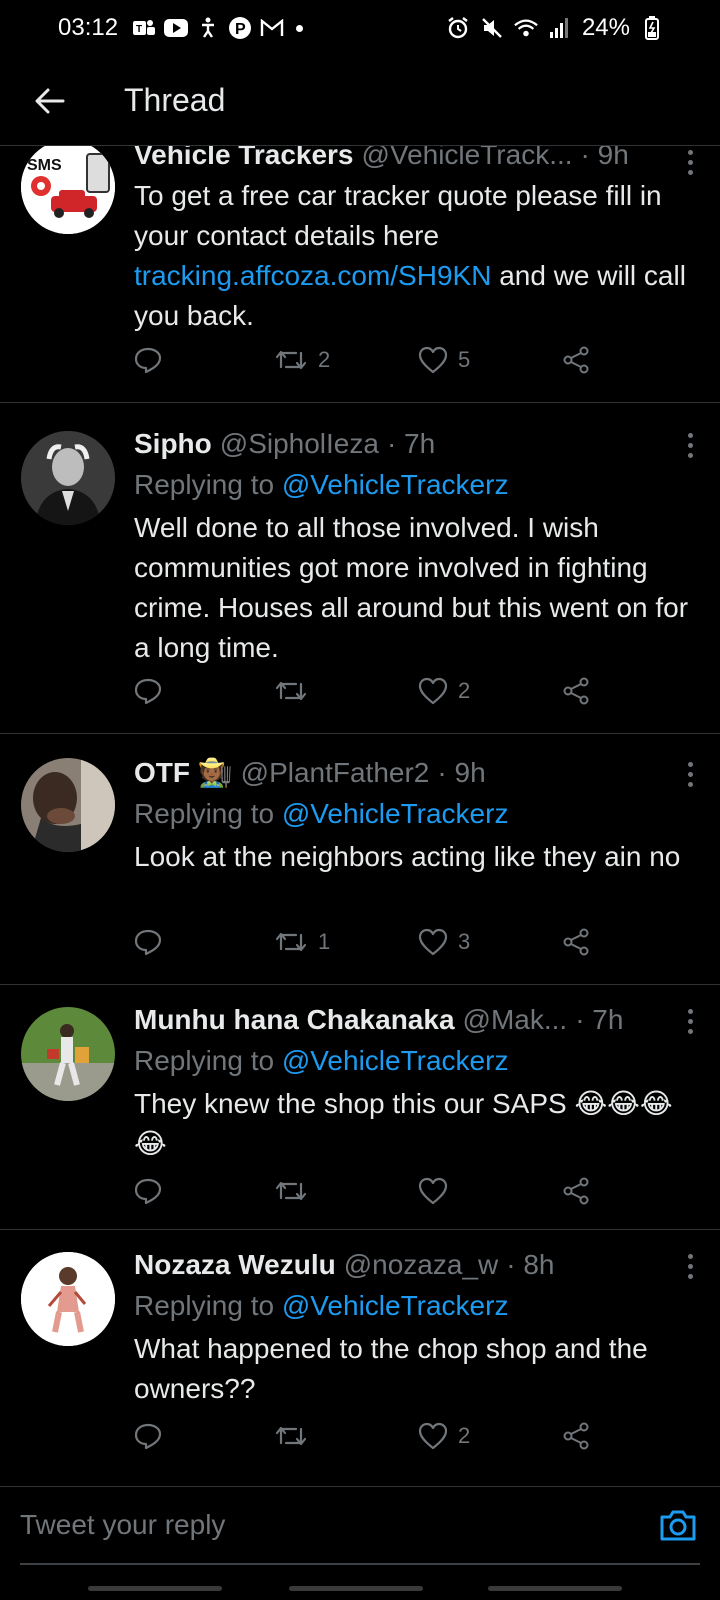  I want to click on author-name: Sipho, so click(173, 444).